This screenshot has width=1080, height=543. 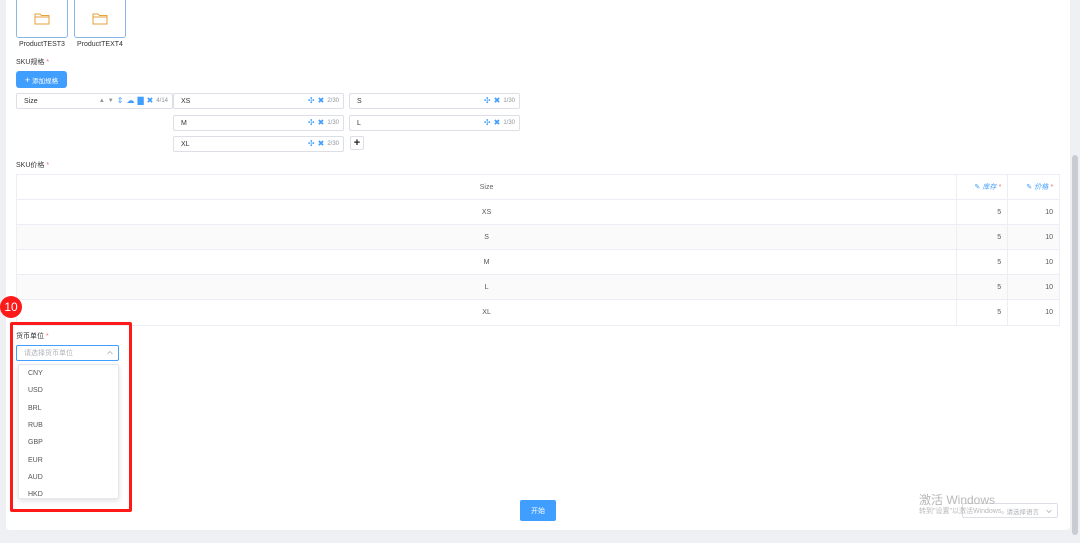 I want to click on spec-value-s: S ✣ ✖ 1/30, so click(x=434, y=101).